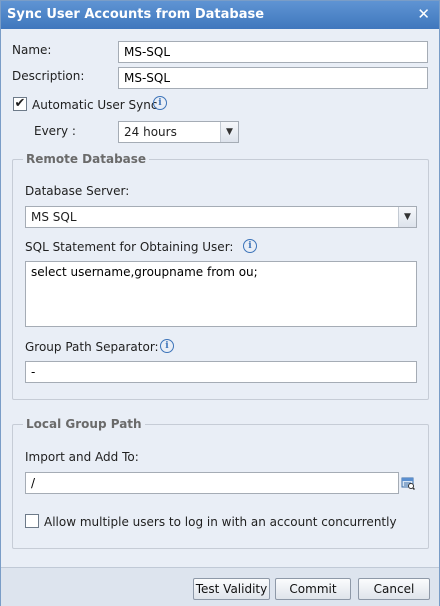 The height and width of the screenshot is (606, 440). What do you see at coordinates (48, 76) in the screenshot?
I see `description-label: Description:` at bounding box center [48, 76].